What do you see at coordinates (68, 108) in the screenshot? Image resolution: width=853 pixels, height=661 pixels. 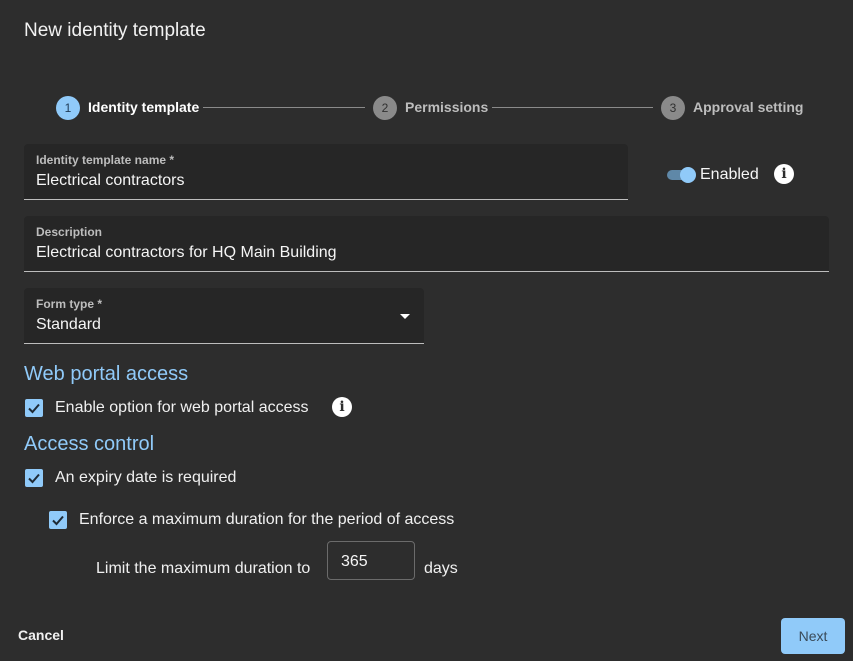 I see `step-1-indicator: 1` at bounding box center [68, 108].